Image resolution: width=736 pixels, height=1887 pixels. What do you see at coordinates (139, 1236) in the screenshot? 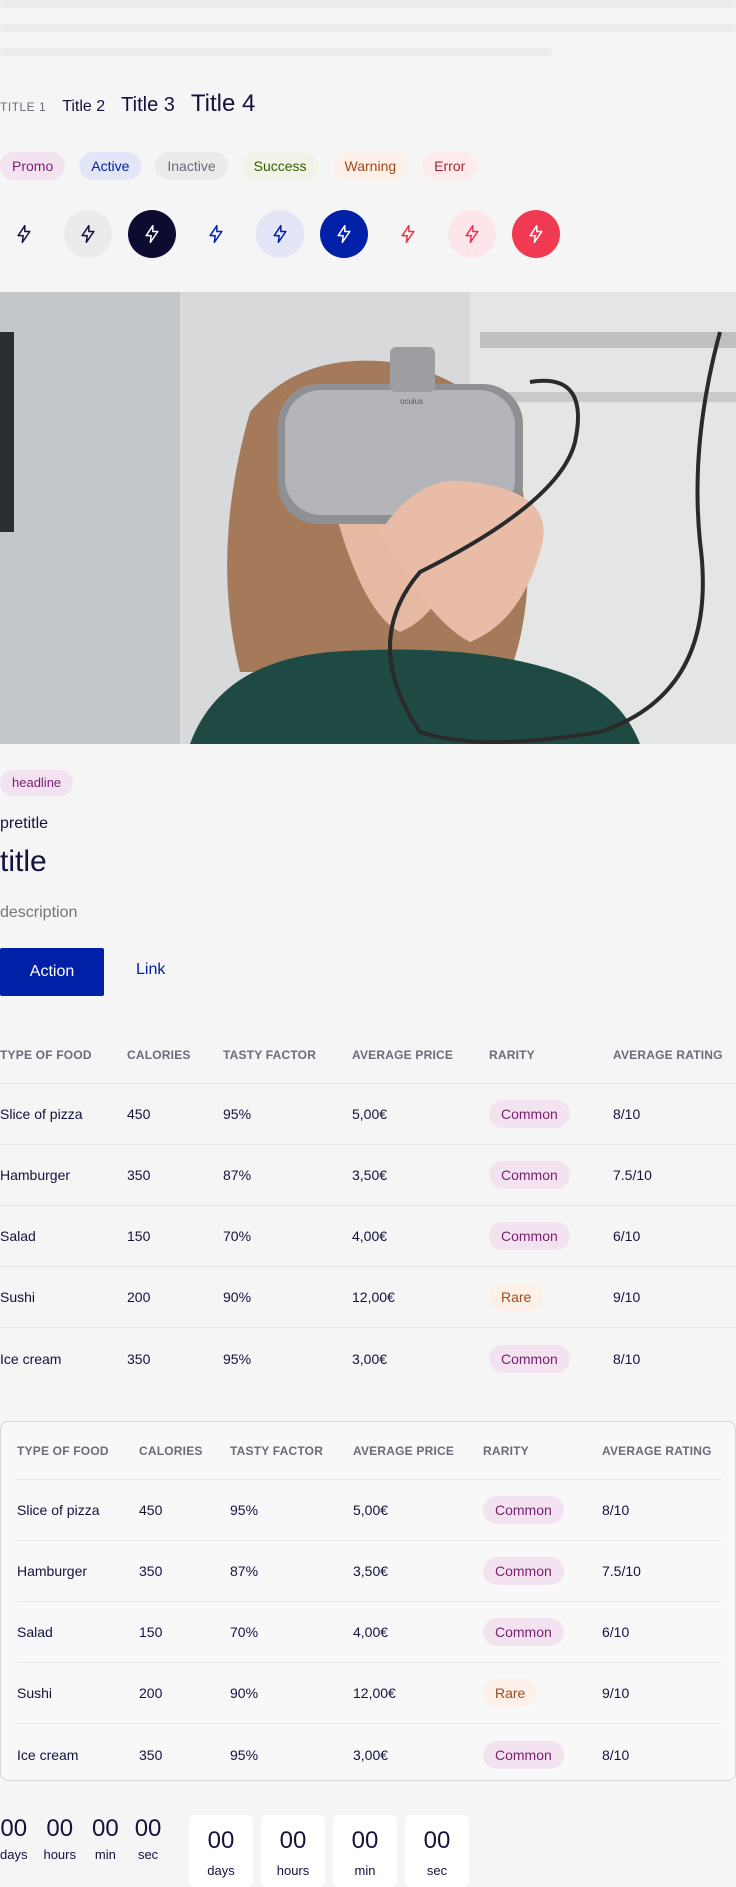
I see `table-cell: 150` at bounding box center [139, 1236].